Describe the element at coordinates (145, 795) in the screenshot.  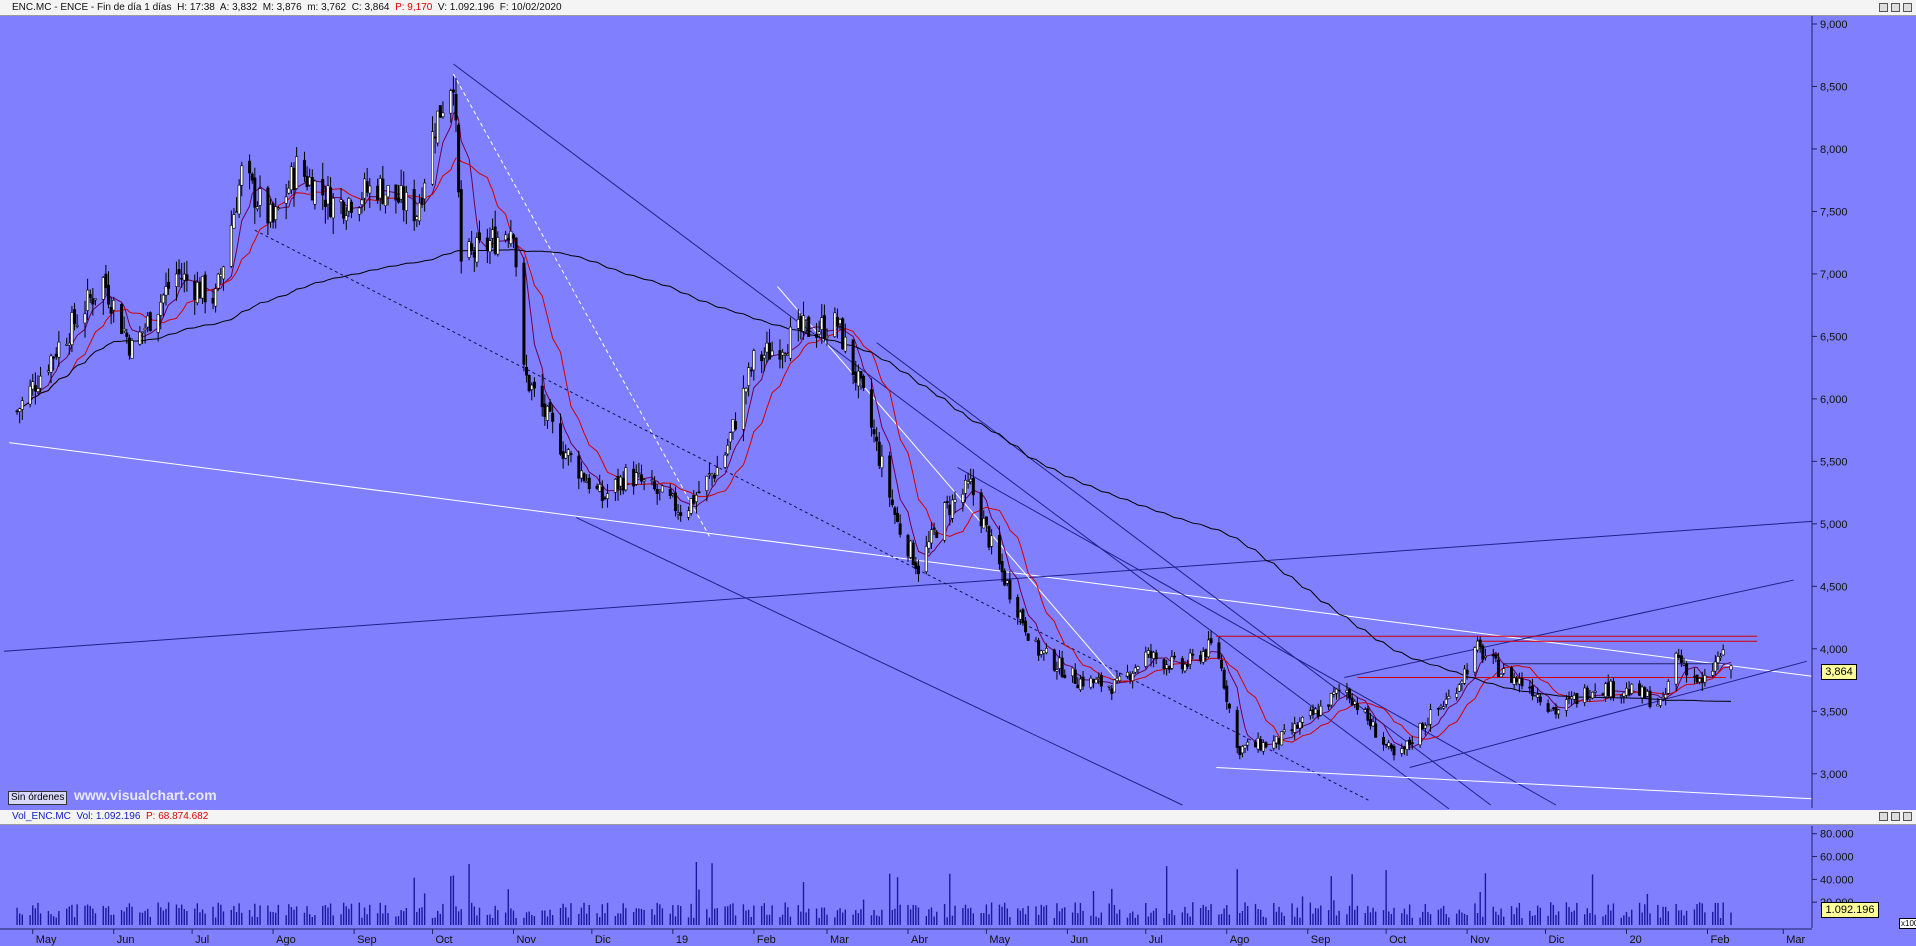
I see `watermark-logo: www.visualchart.com` at that location.